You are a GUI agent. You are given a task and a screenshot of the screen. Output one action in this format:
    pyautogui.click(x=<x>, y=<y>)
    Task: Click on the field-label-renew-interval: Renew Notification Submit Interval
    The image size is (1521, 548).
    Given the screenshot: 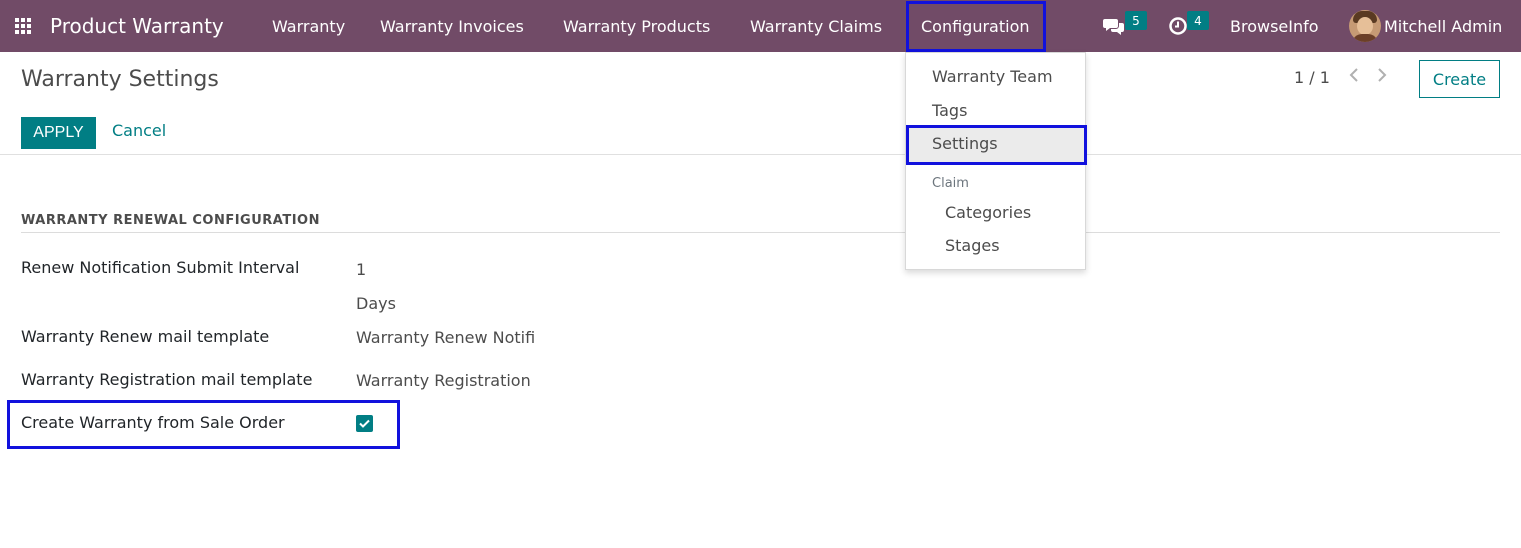 What is the action you would take?
    pyautogui.click(x=160, y=267)
    